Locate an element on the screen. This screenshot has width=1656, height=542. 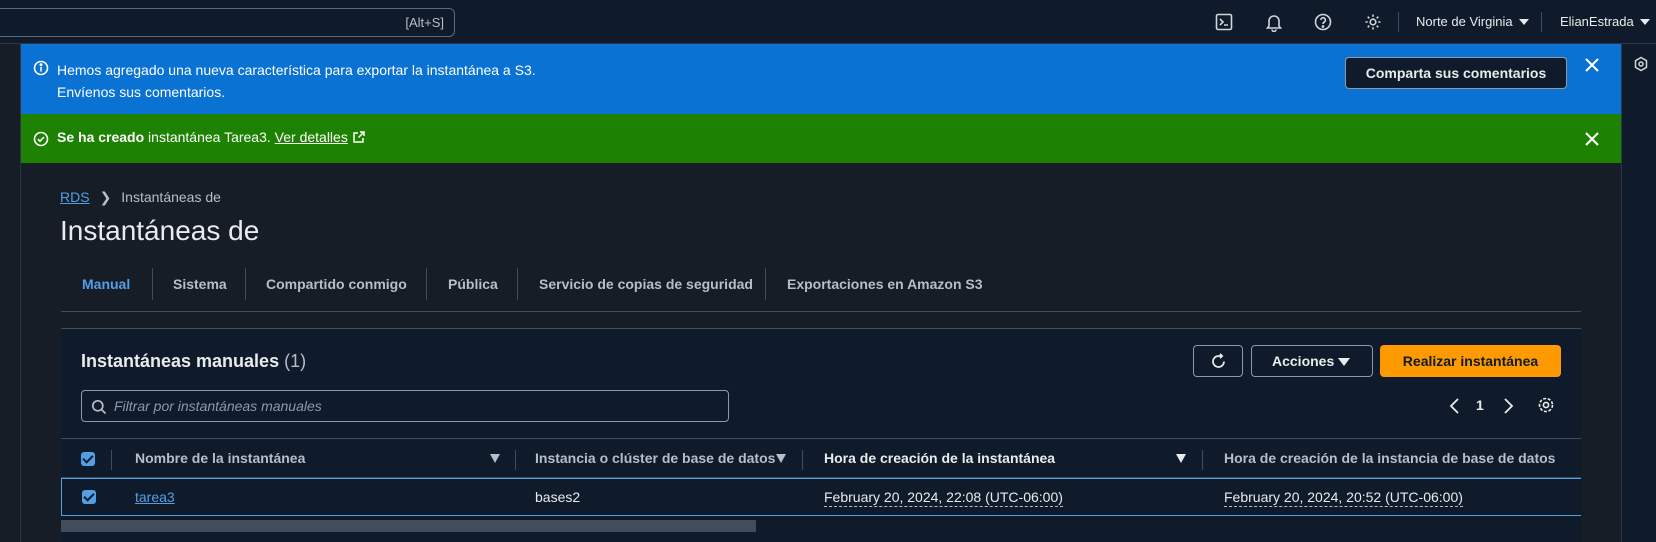
table-title: Instantáneas manuales is located at coordinates (180, 361).